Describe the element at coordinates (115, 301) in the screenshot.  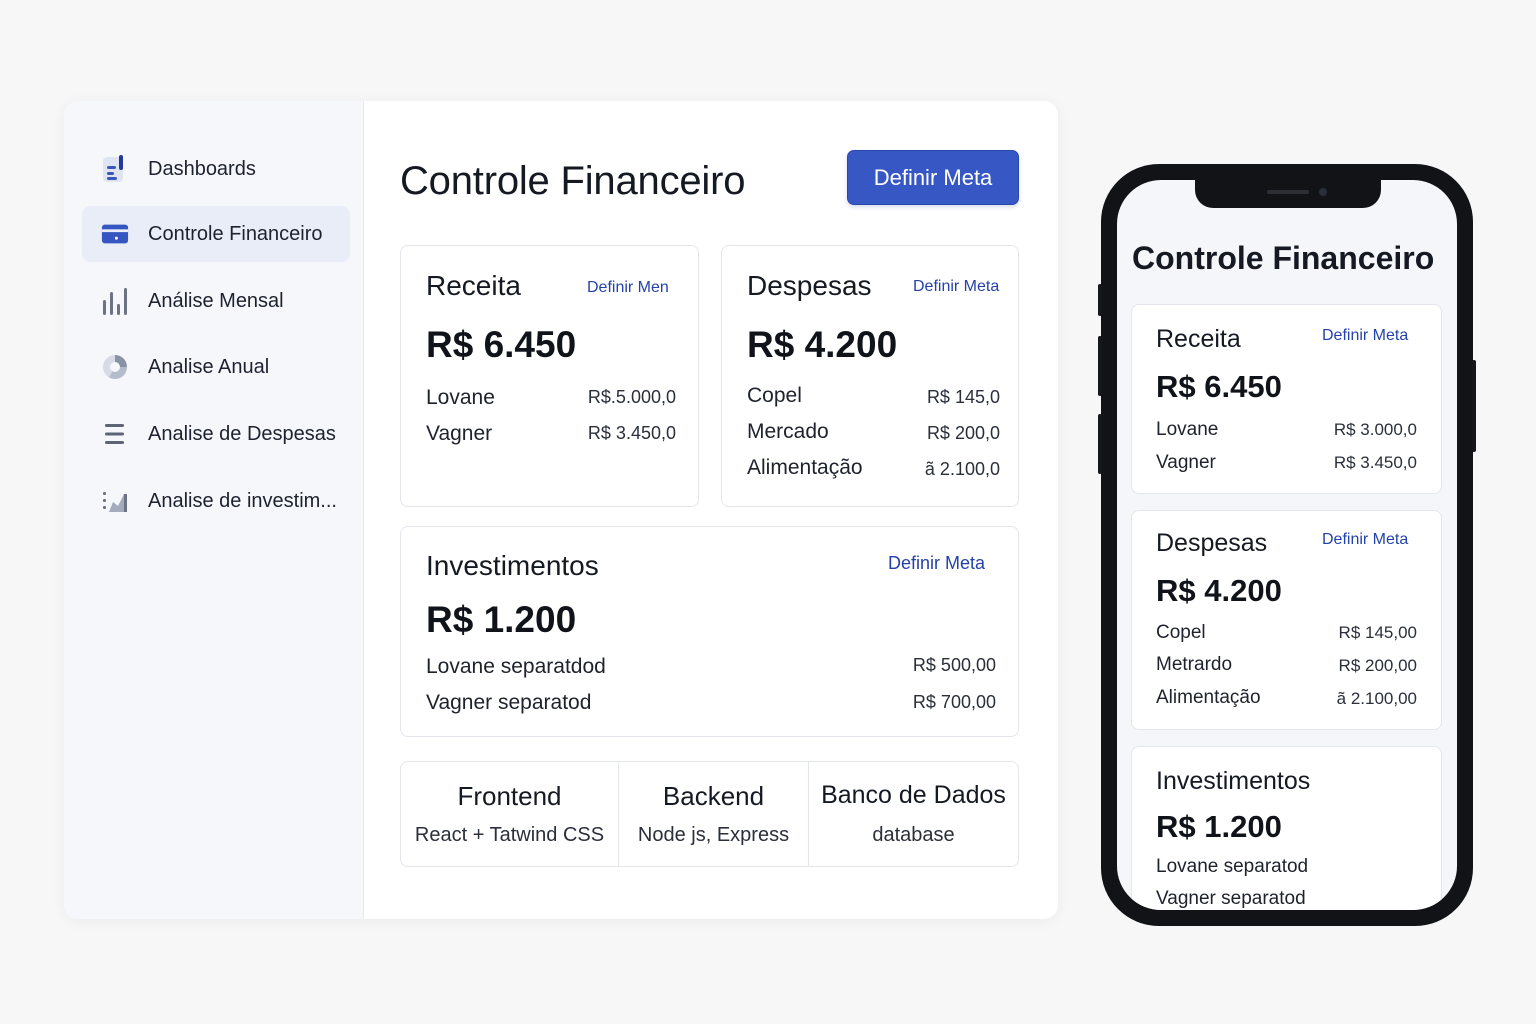
I see `bar-chart-icon` at that location.